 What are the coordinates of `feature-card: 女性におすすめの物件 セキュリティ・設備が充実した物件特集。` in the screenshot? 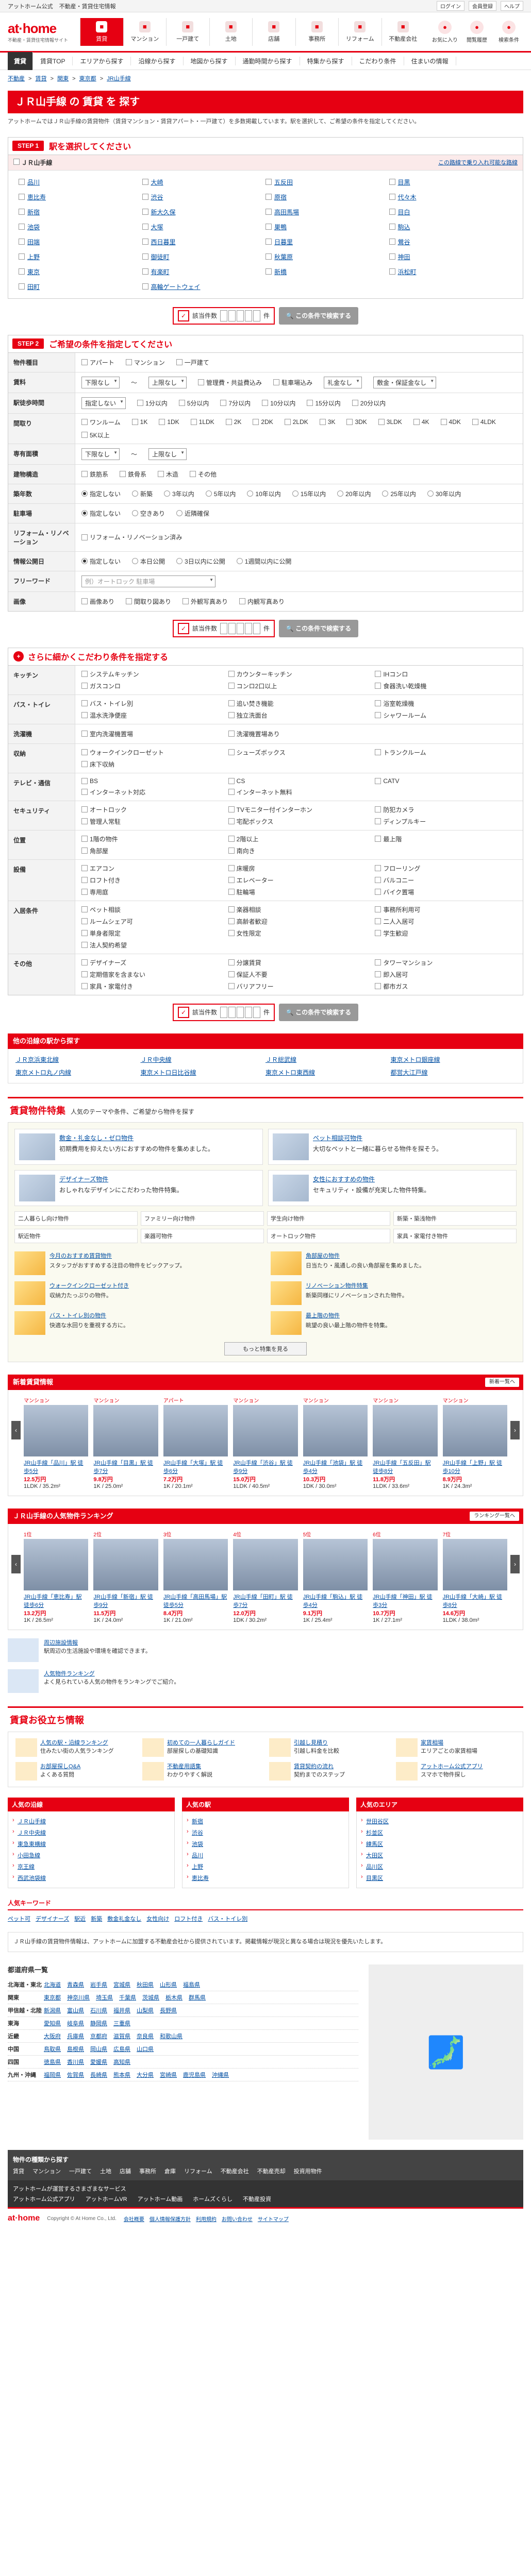 It's located at (392, 1188).